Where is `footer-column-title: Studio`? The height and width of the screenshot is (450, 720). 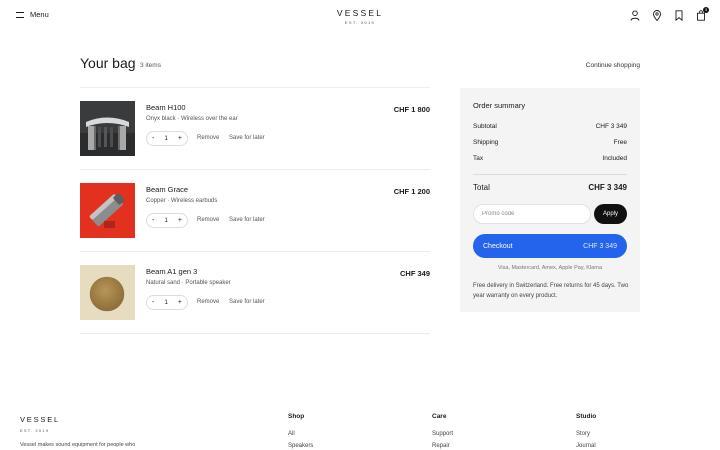
footer-column-title: Studio is located at coordinates (586, 416).